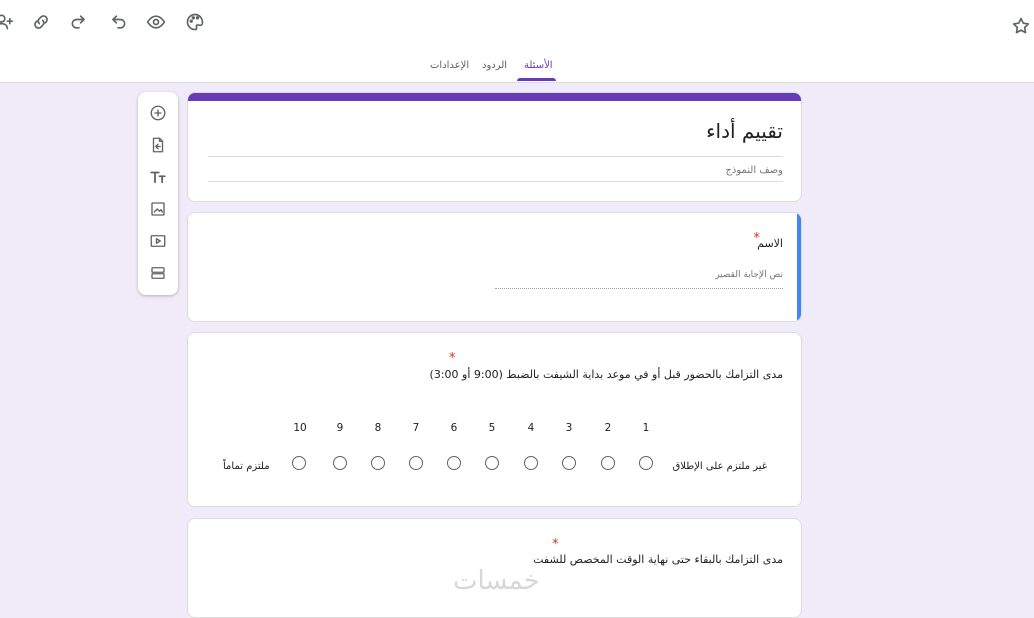 The image size is (1034, 618). What do you see at coordinates (492, 428) in the screenshot?
I see `scale-number: 5` at bounding box center [492, 428].